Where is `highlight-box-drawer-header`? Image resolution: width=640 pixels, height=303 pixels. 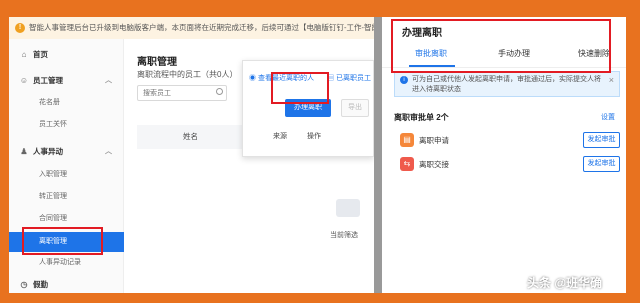
highlight-box-drawer-header is located at coordinates (501, 46).